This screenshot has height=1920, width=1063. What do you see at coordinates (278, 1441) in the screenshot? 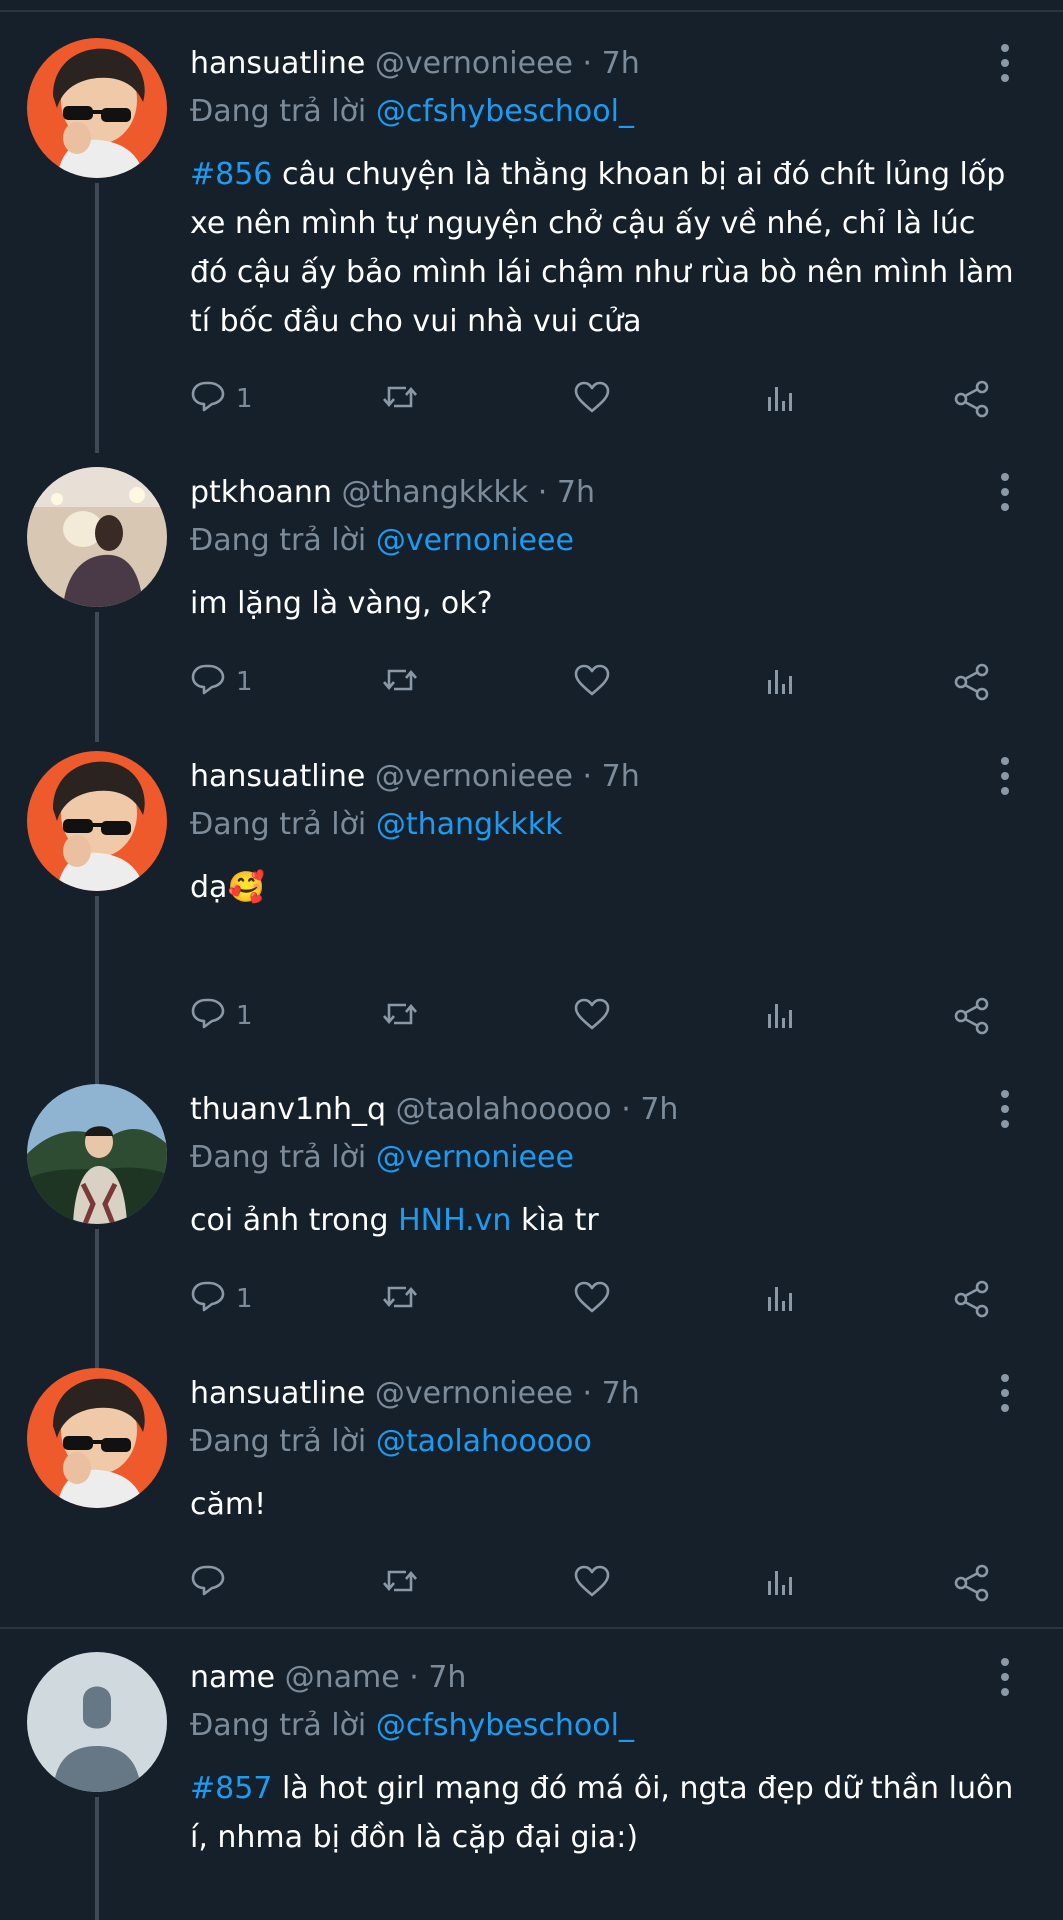
I see `replying-to-label: Đang trả lời` at bounding box center [278, 1441].